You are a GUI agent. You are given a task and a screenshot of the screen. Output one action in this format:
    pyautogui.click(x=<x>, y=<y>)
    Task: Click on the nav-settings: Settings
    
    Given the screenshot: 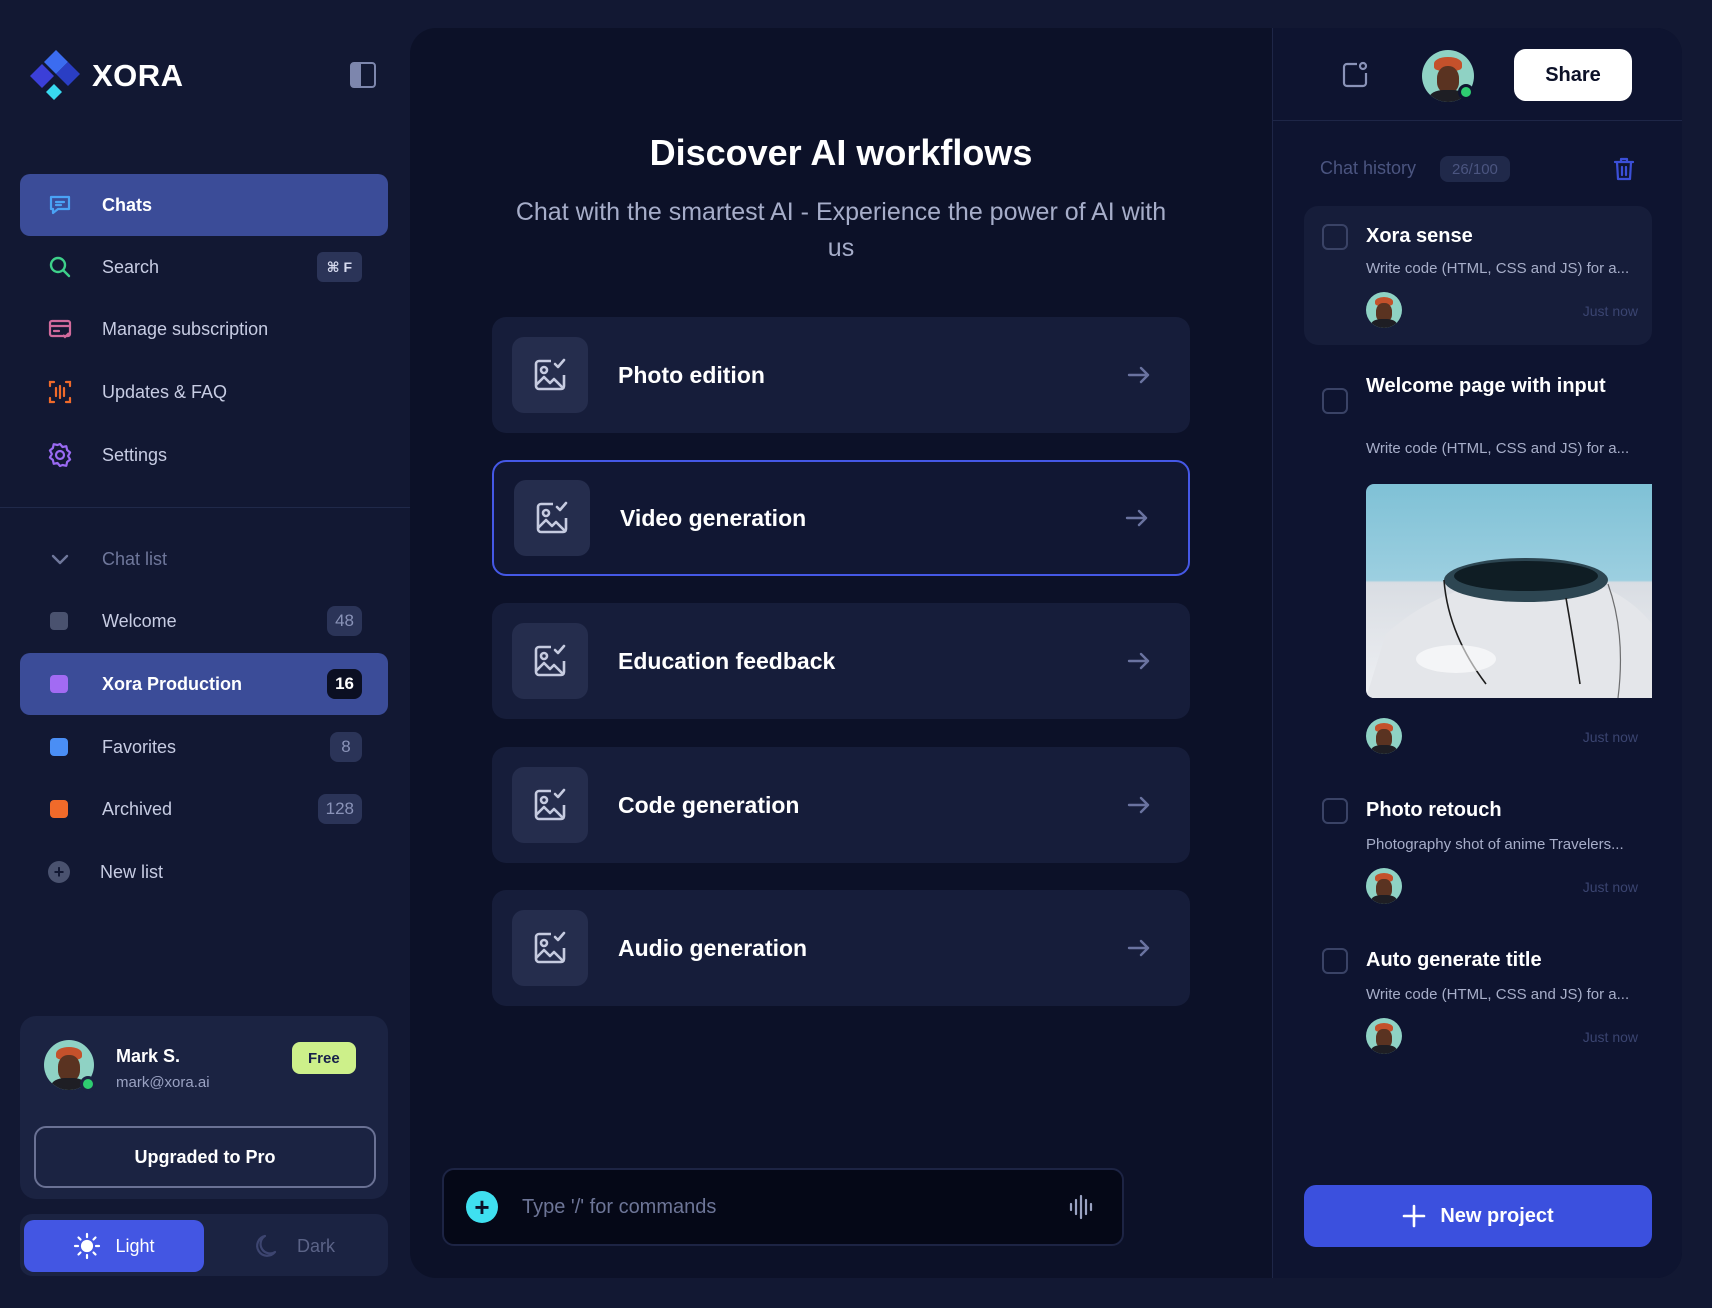 What is the action you would take?
    pyautogui.click(x=204, y=455)
    